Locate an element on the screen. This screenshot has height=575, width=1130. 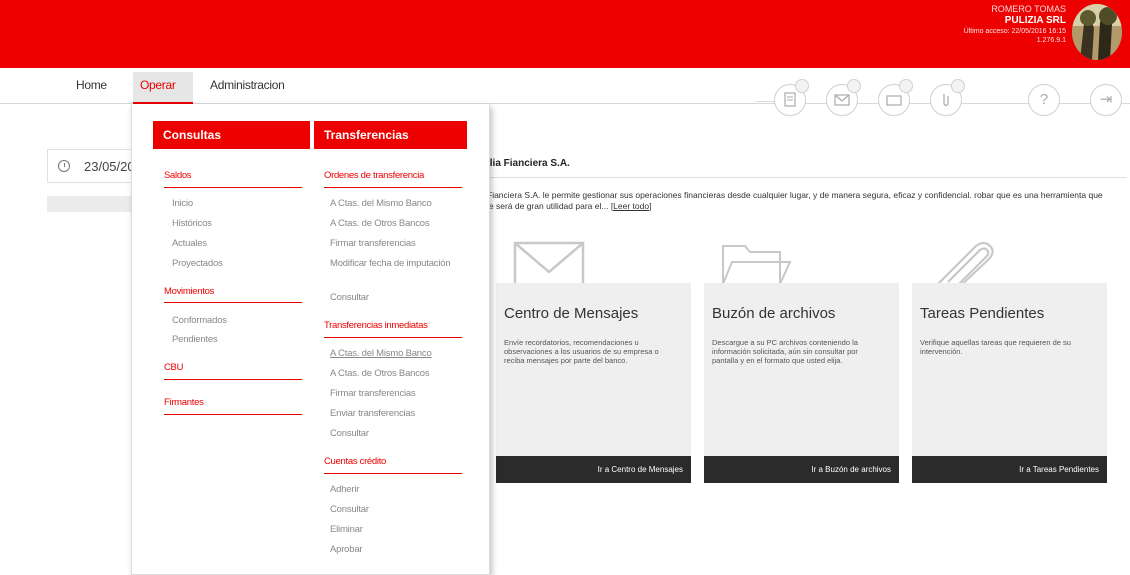
menu-category-saldos: Saldos is located at coordinates (178, 175).